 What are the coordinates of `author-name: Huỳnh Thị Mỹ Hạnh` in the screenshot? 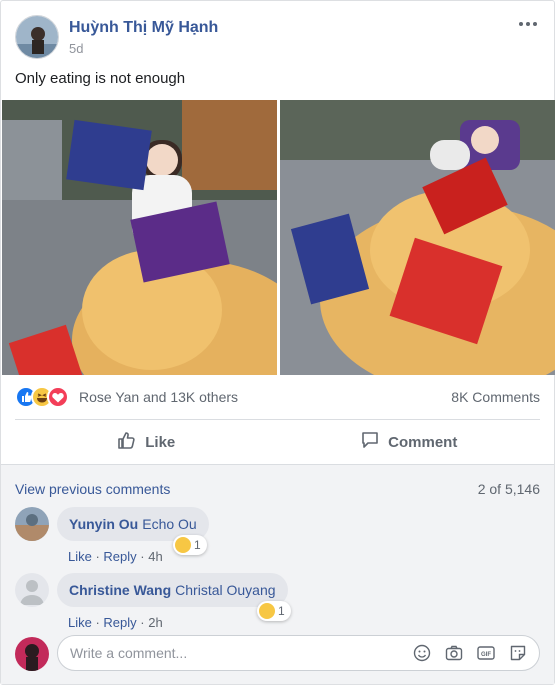 It's located at (143, 28).